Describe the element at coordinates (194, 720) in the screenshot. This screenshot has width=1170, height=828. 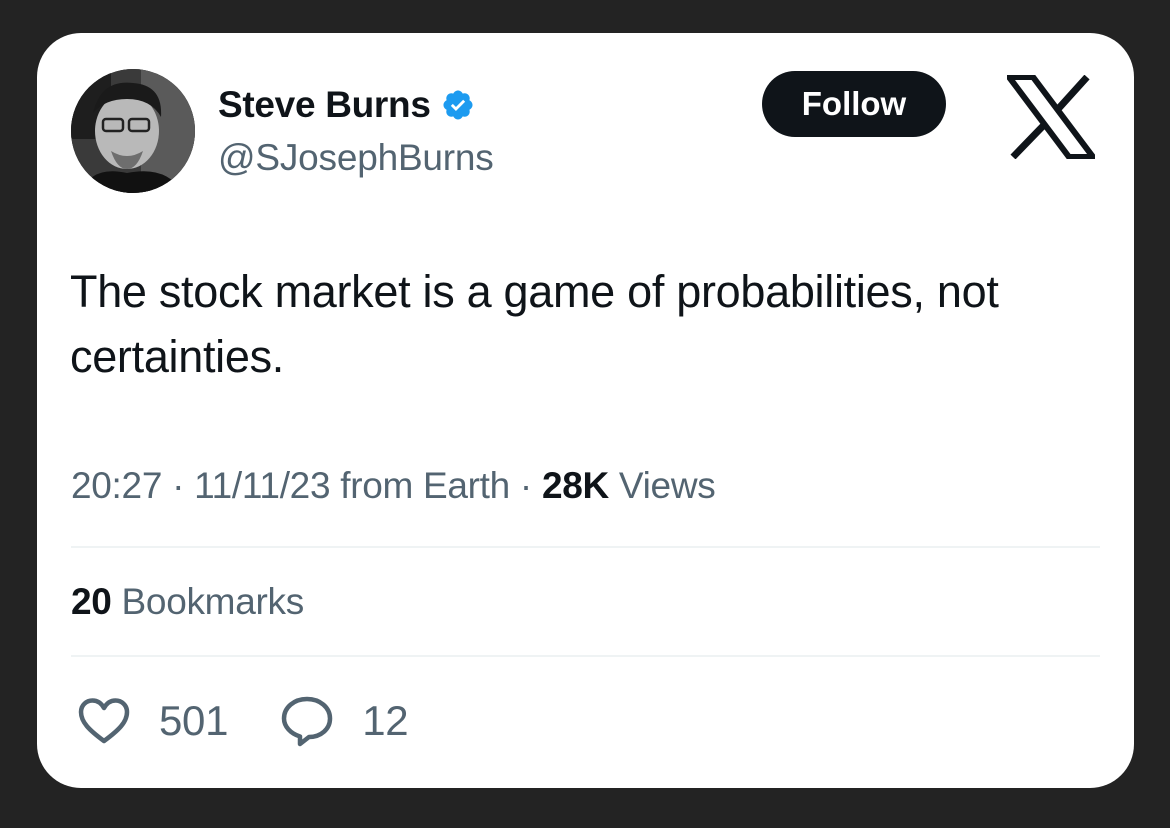
I see `like-count: 501` at that location.